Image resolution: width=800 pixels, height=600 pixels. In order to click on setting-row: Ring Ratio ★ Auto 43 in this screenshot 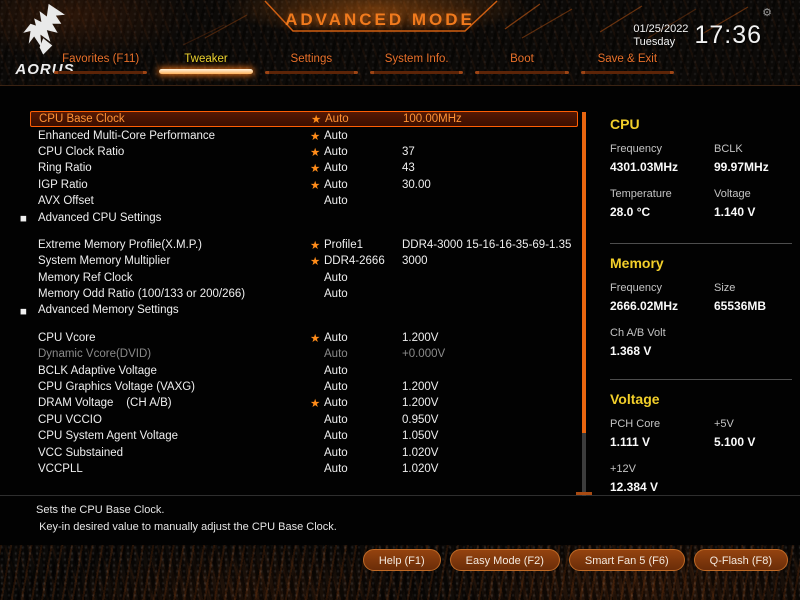, I will do `click(304, 168)`.